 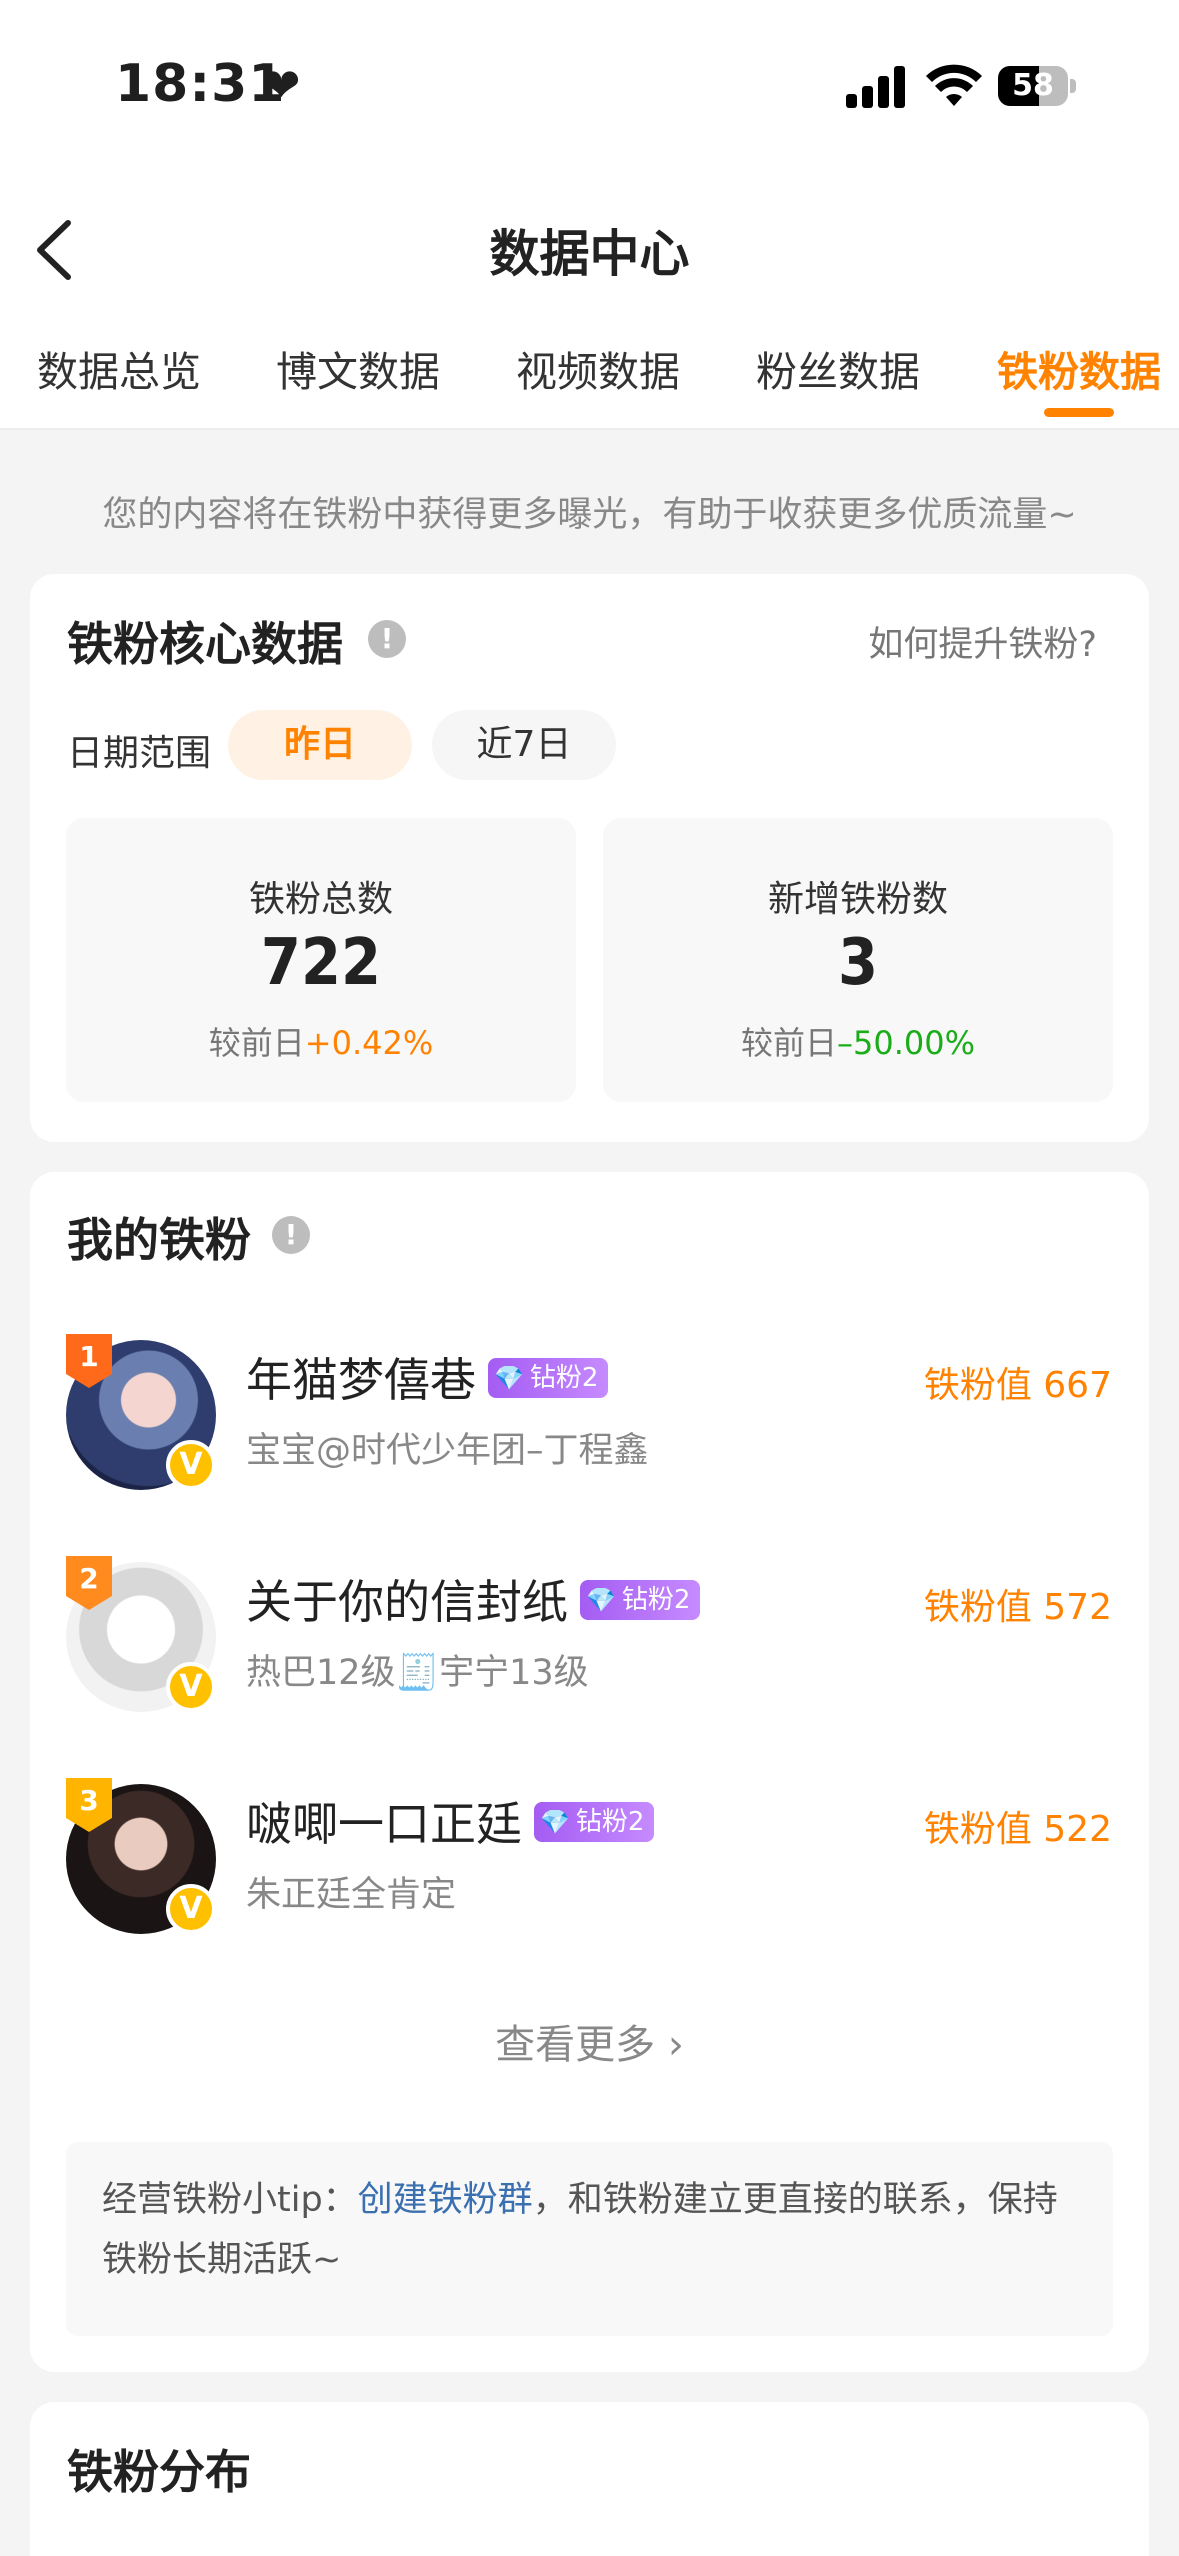 What do you see at coordinates (89, 1800) in the screenshot?
I see `rank-number: 3` at bounding box center [89, 1800].